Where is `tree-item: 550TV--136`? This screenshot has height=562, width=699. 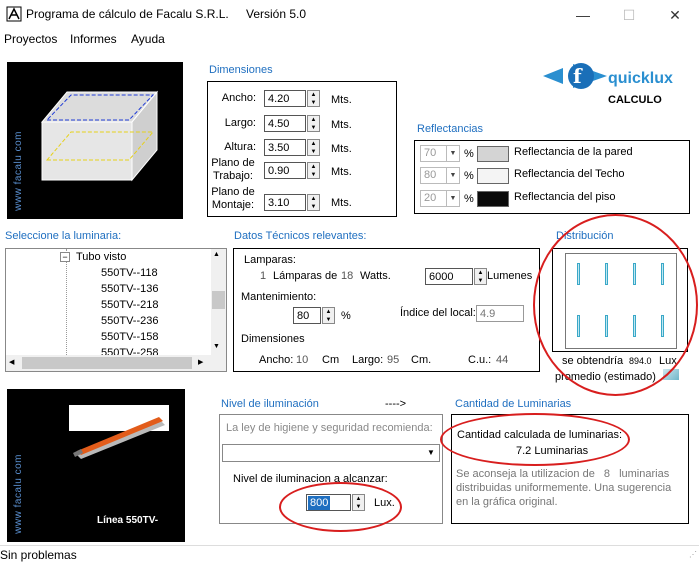 tree-item: 550TV--136 is located at coordinates (129, 289).